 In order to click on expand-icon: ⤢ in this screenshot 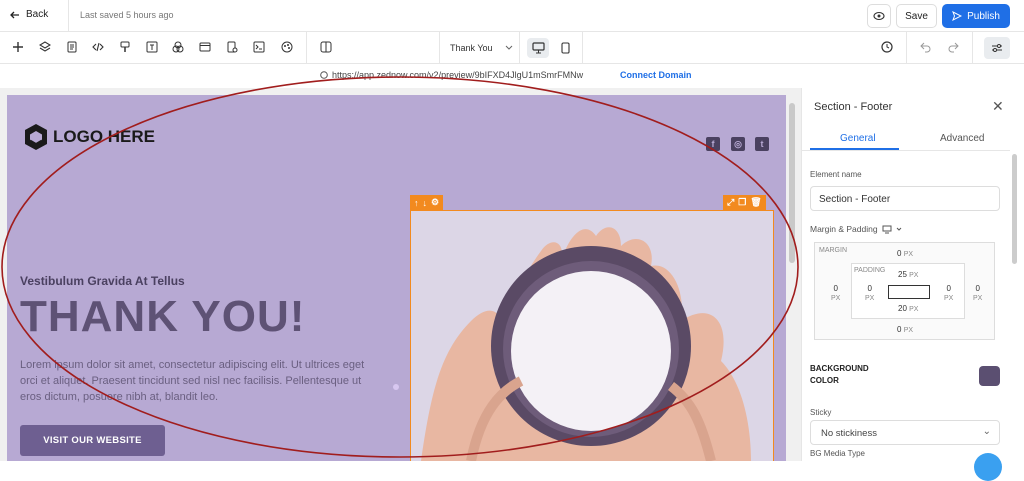, I will do `click(730, 202)`.